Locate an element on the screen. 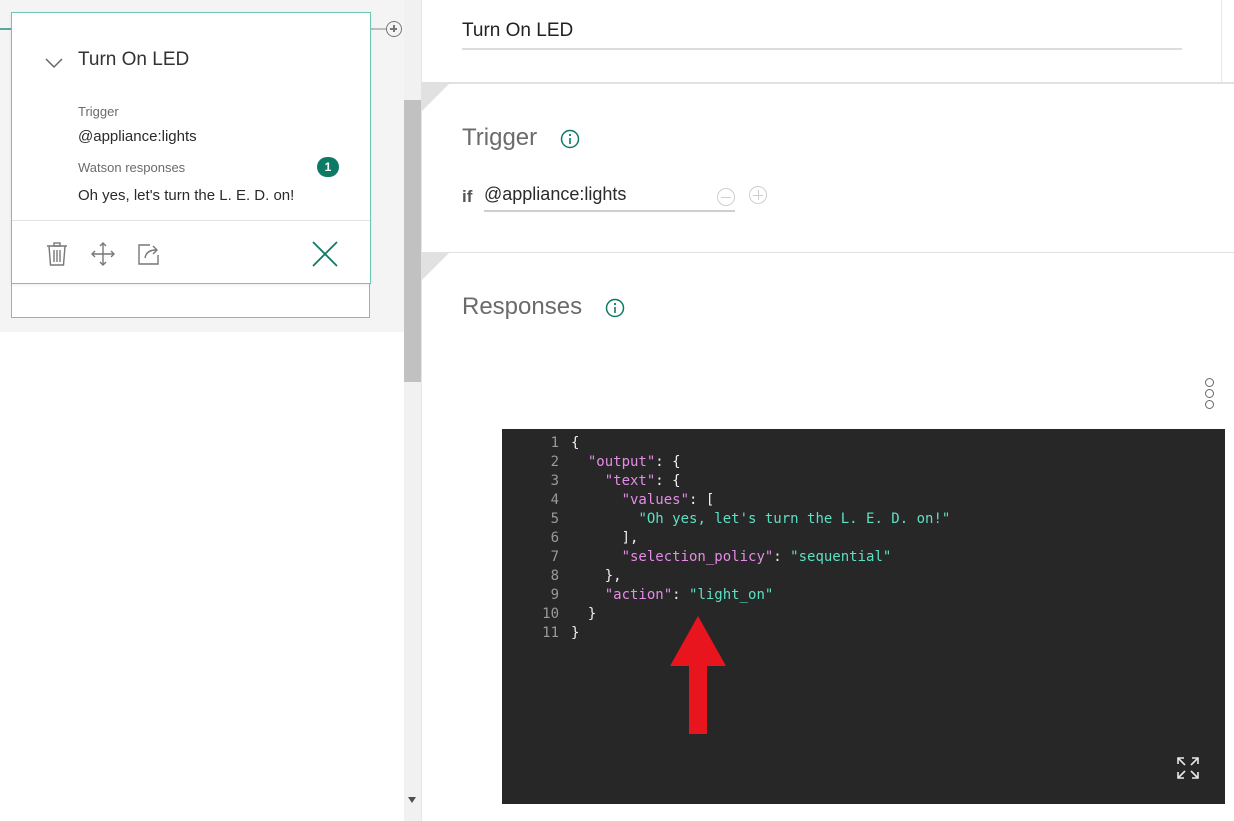  code-token: "selection_policy" is located at coordinates (697, 557).